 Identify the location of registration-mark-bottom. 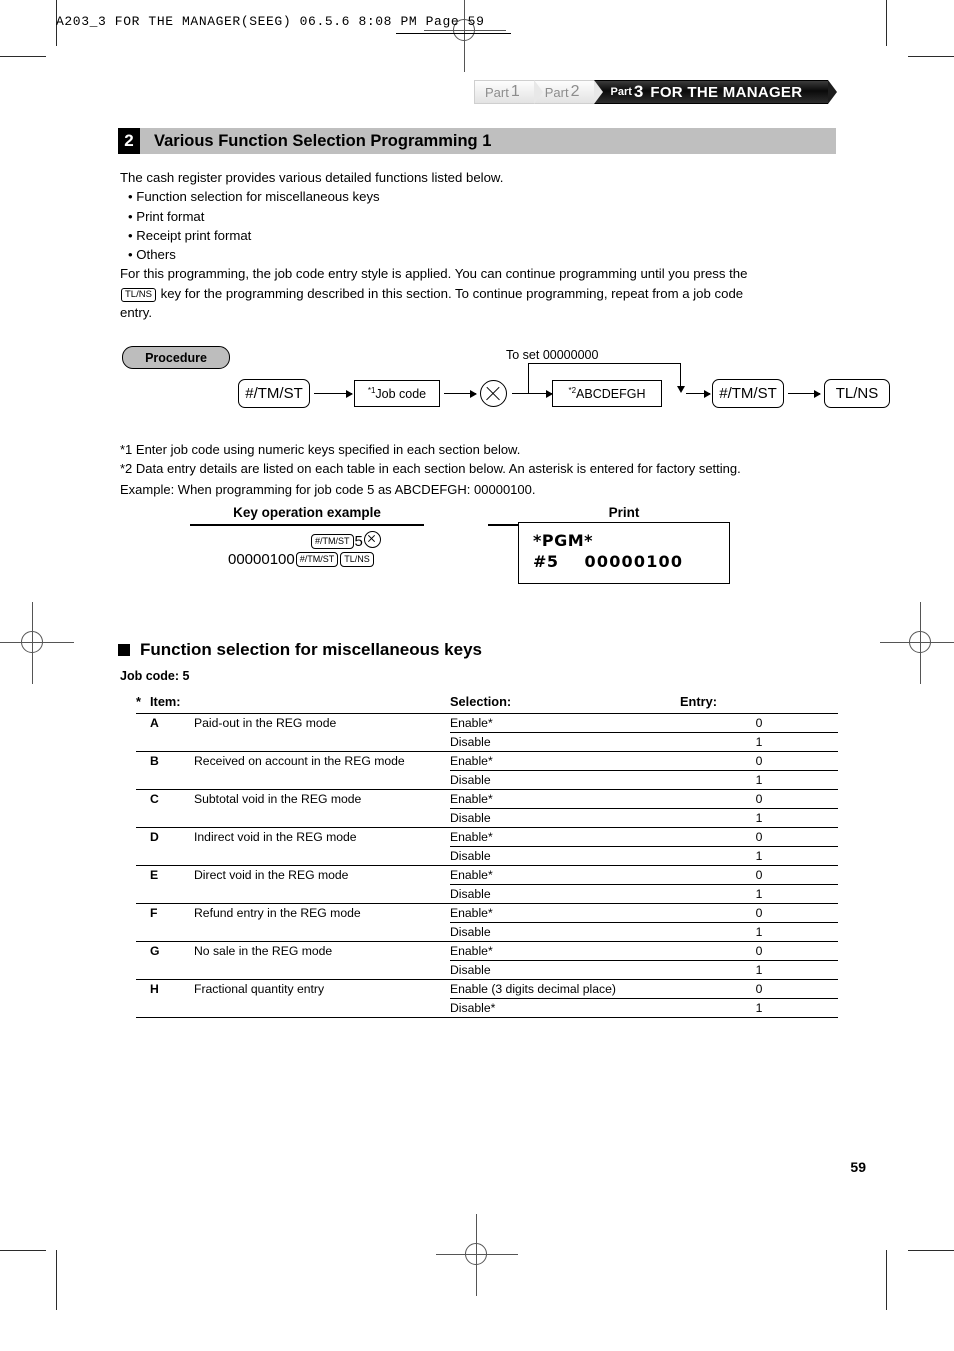
(477, 1255).